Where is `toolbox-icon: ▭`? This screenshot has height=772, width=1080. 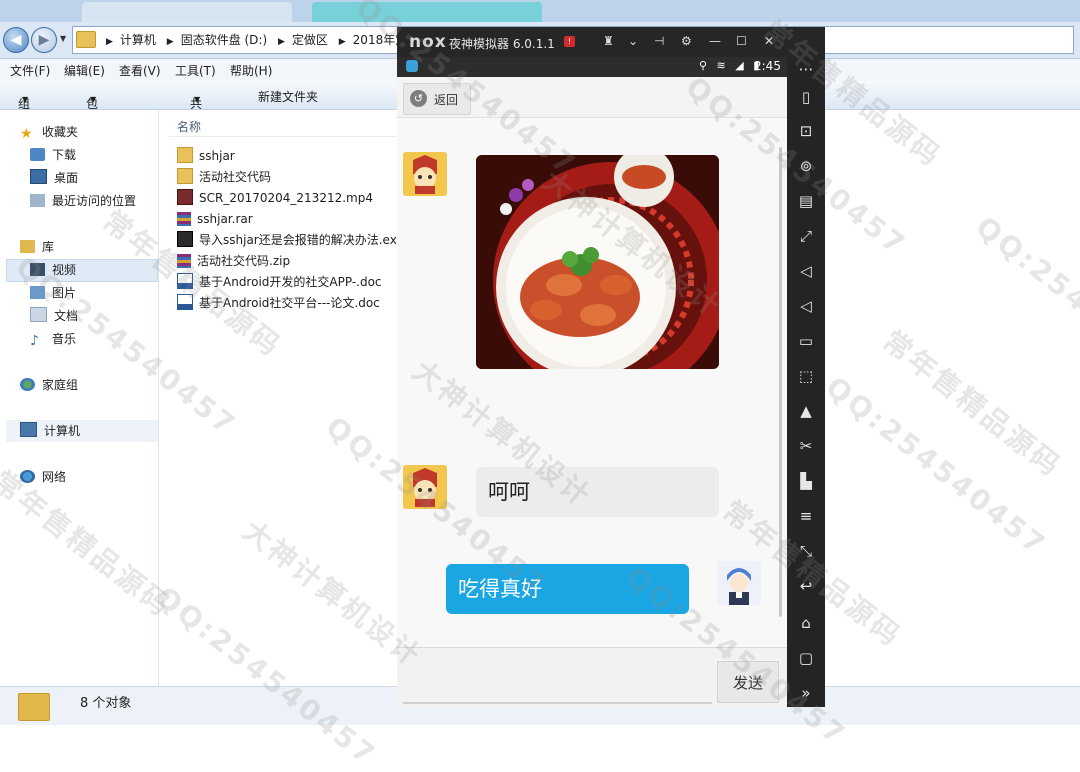
toolbox-icon: ▭ is located at coordinates (806, 341).